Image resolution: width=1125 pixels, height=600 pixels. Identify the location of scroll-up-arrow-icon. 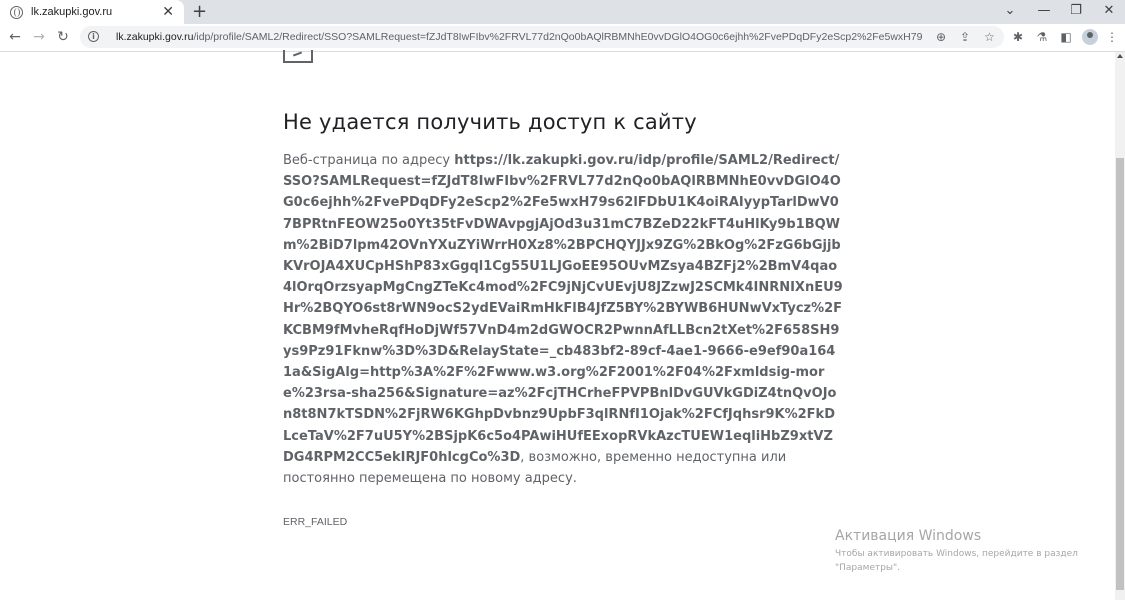
(1120, 56).